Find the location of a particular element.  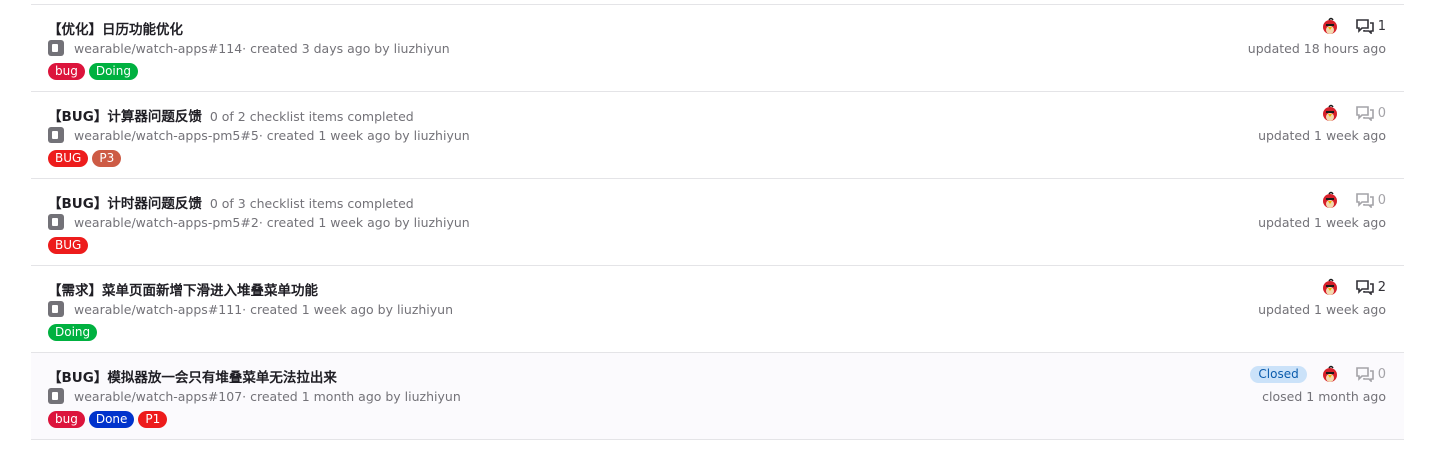

issue-created-info: · created 1 month ago by liuzhiyun is located at coordinates (351, 396).